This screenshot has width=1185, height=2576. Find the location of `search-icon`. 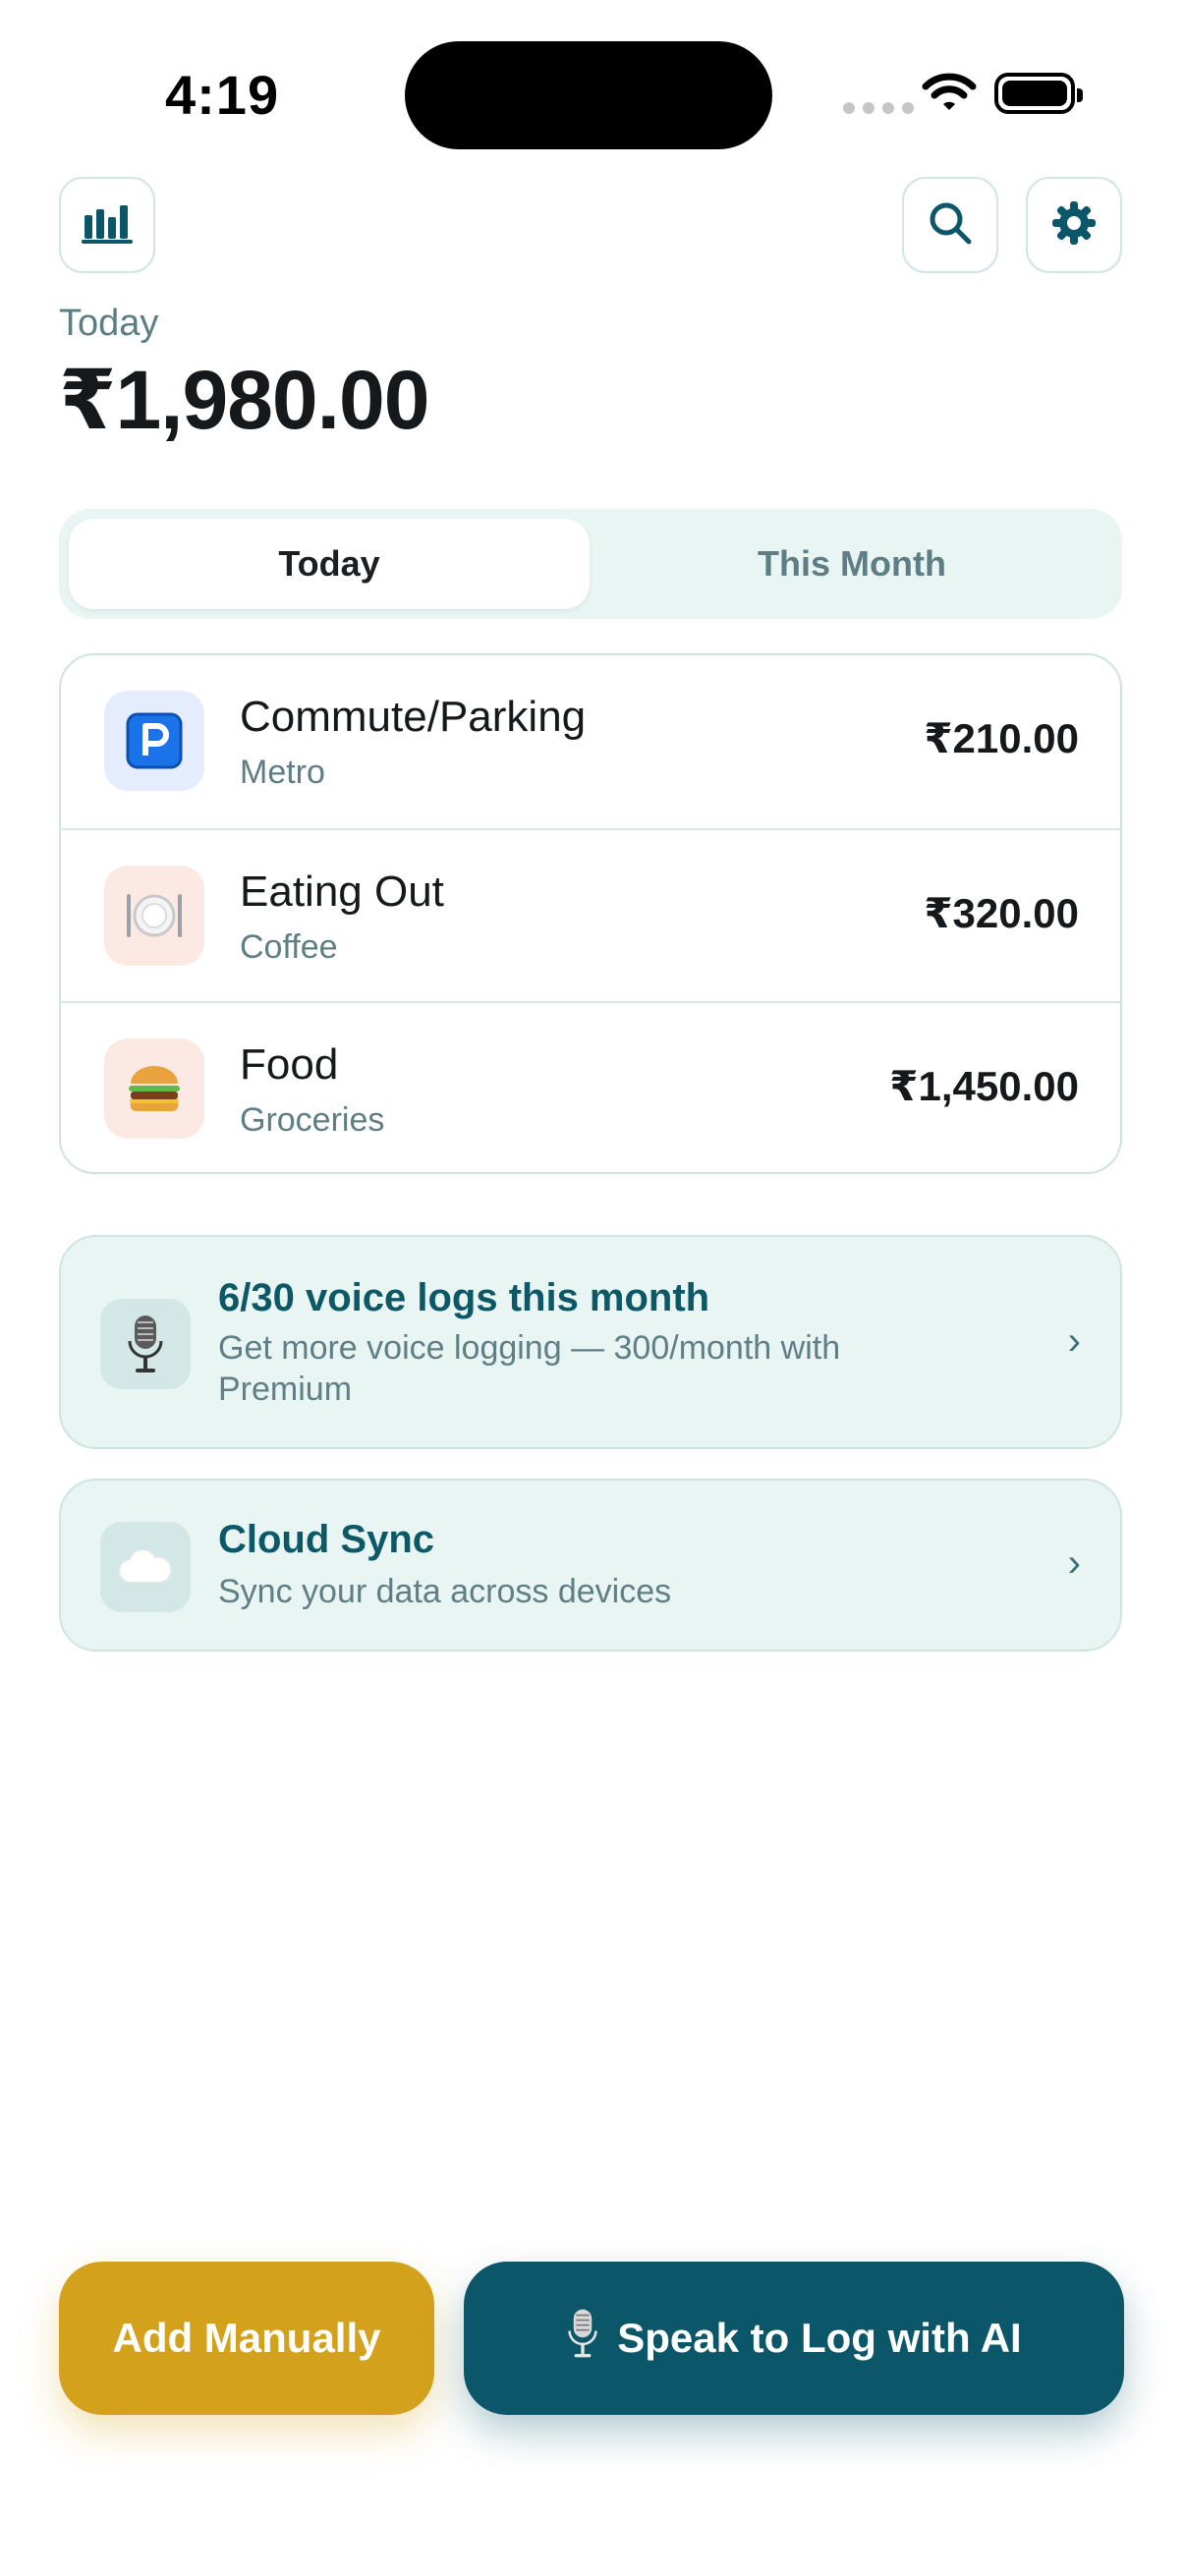

search-icon is located at coordinates (951, 225).